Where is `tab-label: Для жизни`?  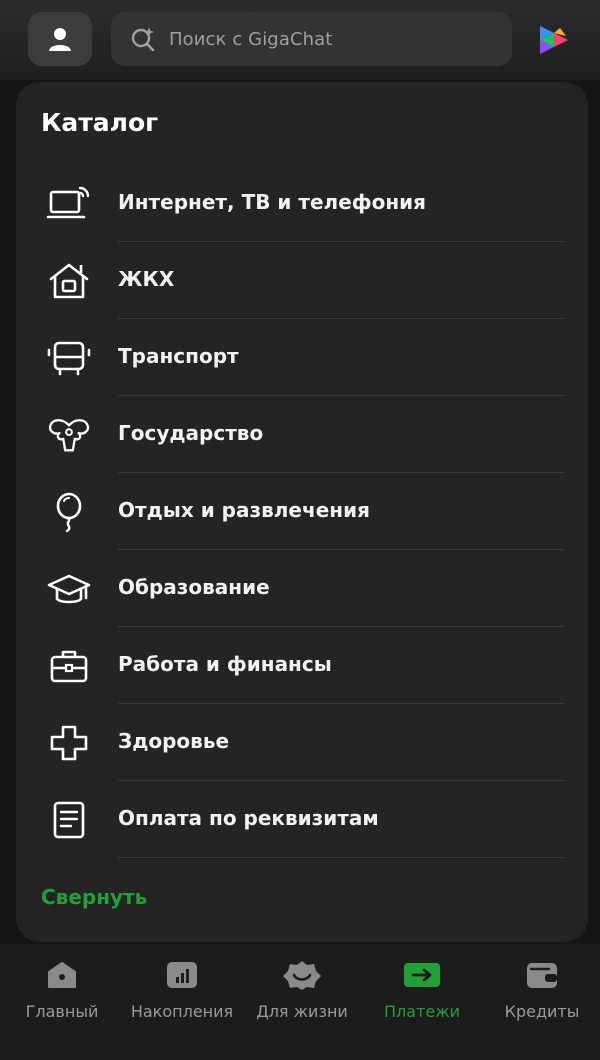 tab-label: Для жизни is located at coordinates (302, 1011).